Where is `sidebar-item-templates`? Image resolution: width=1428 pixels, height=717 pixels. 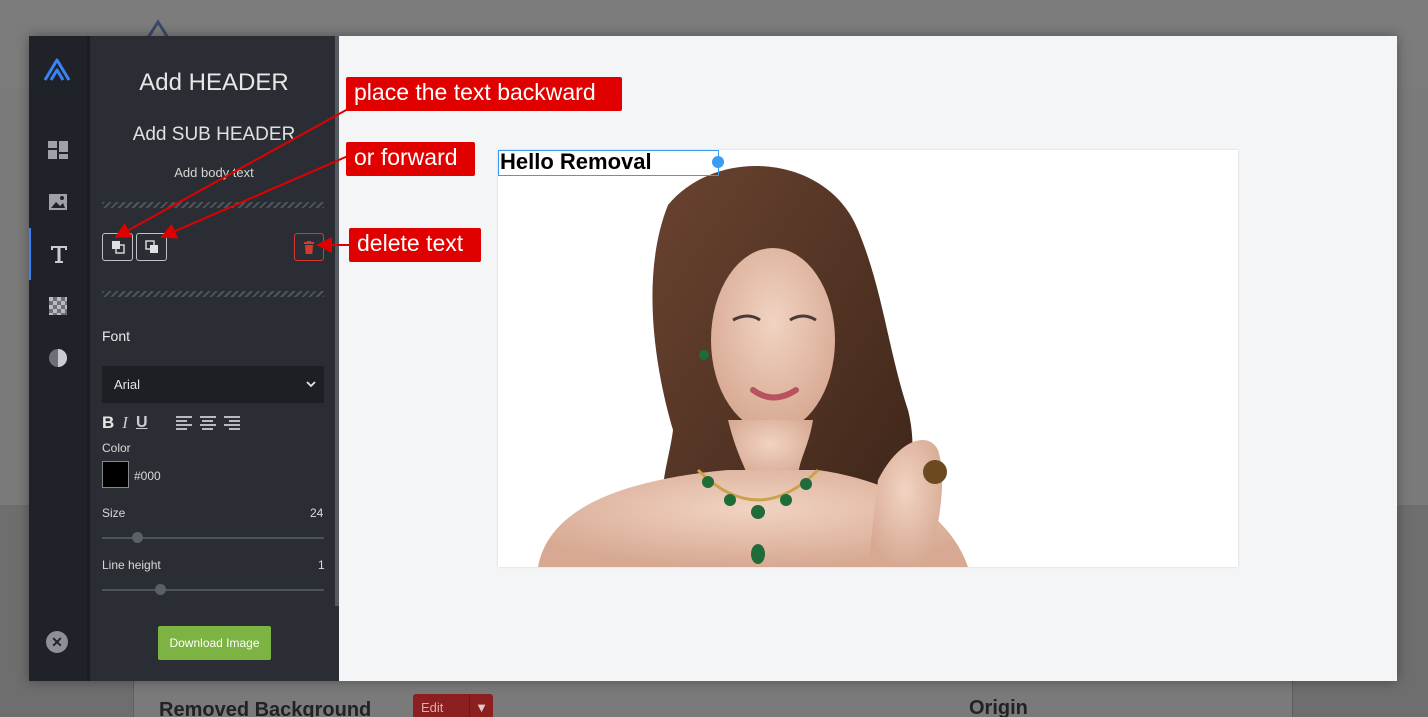
sidebar-item-templates is located at coordinates (58, 150).